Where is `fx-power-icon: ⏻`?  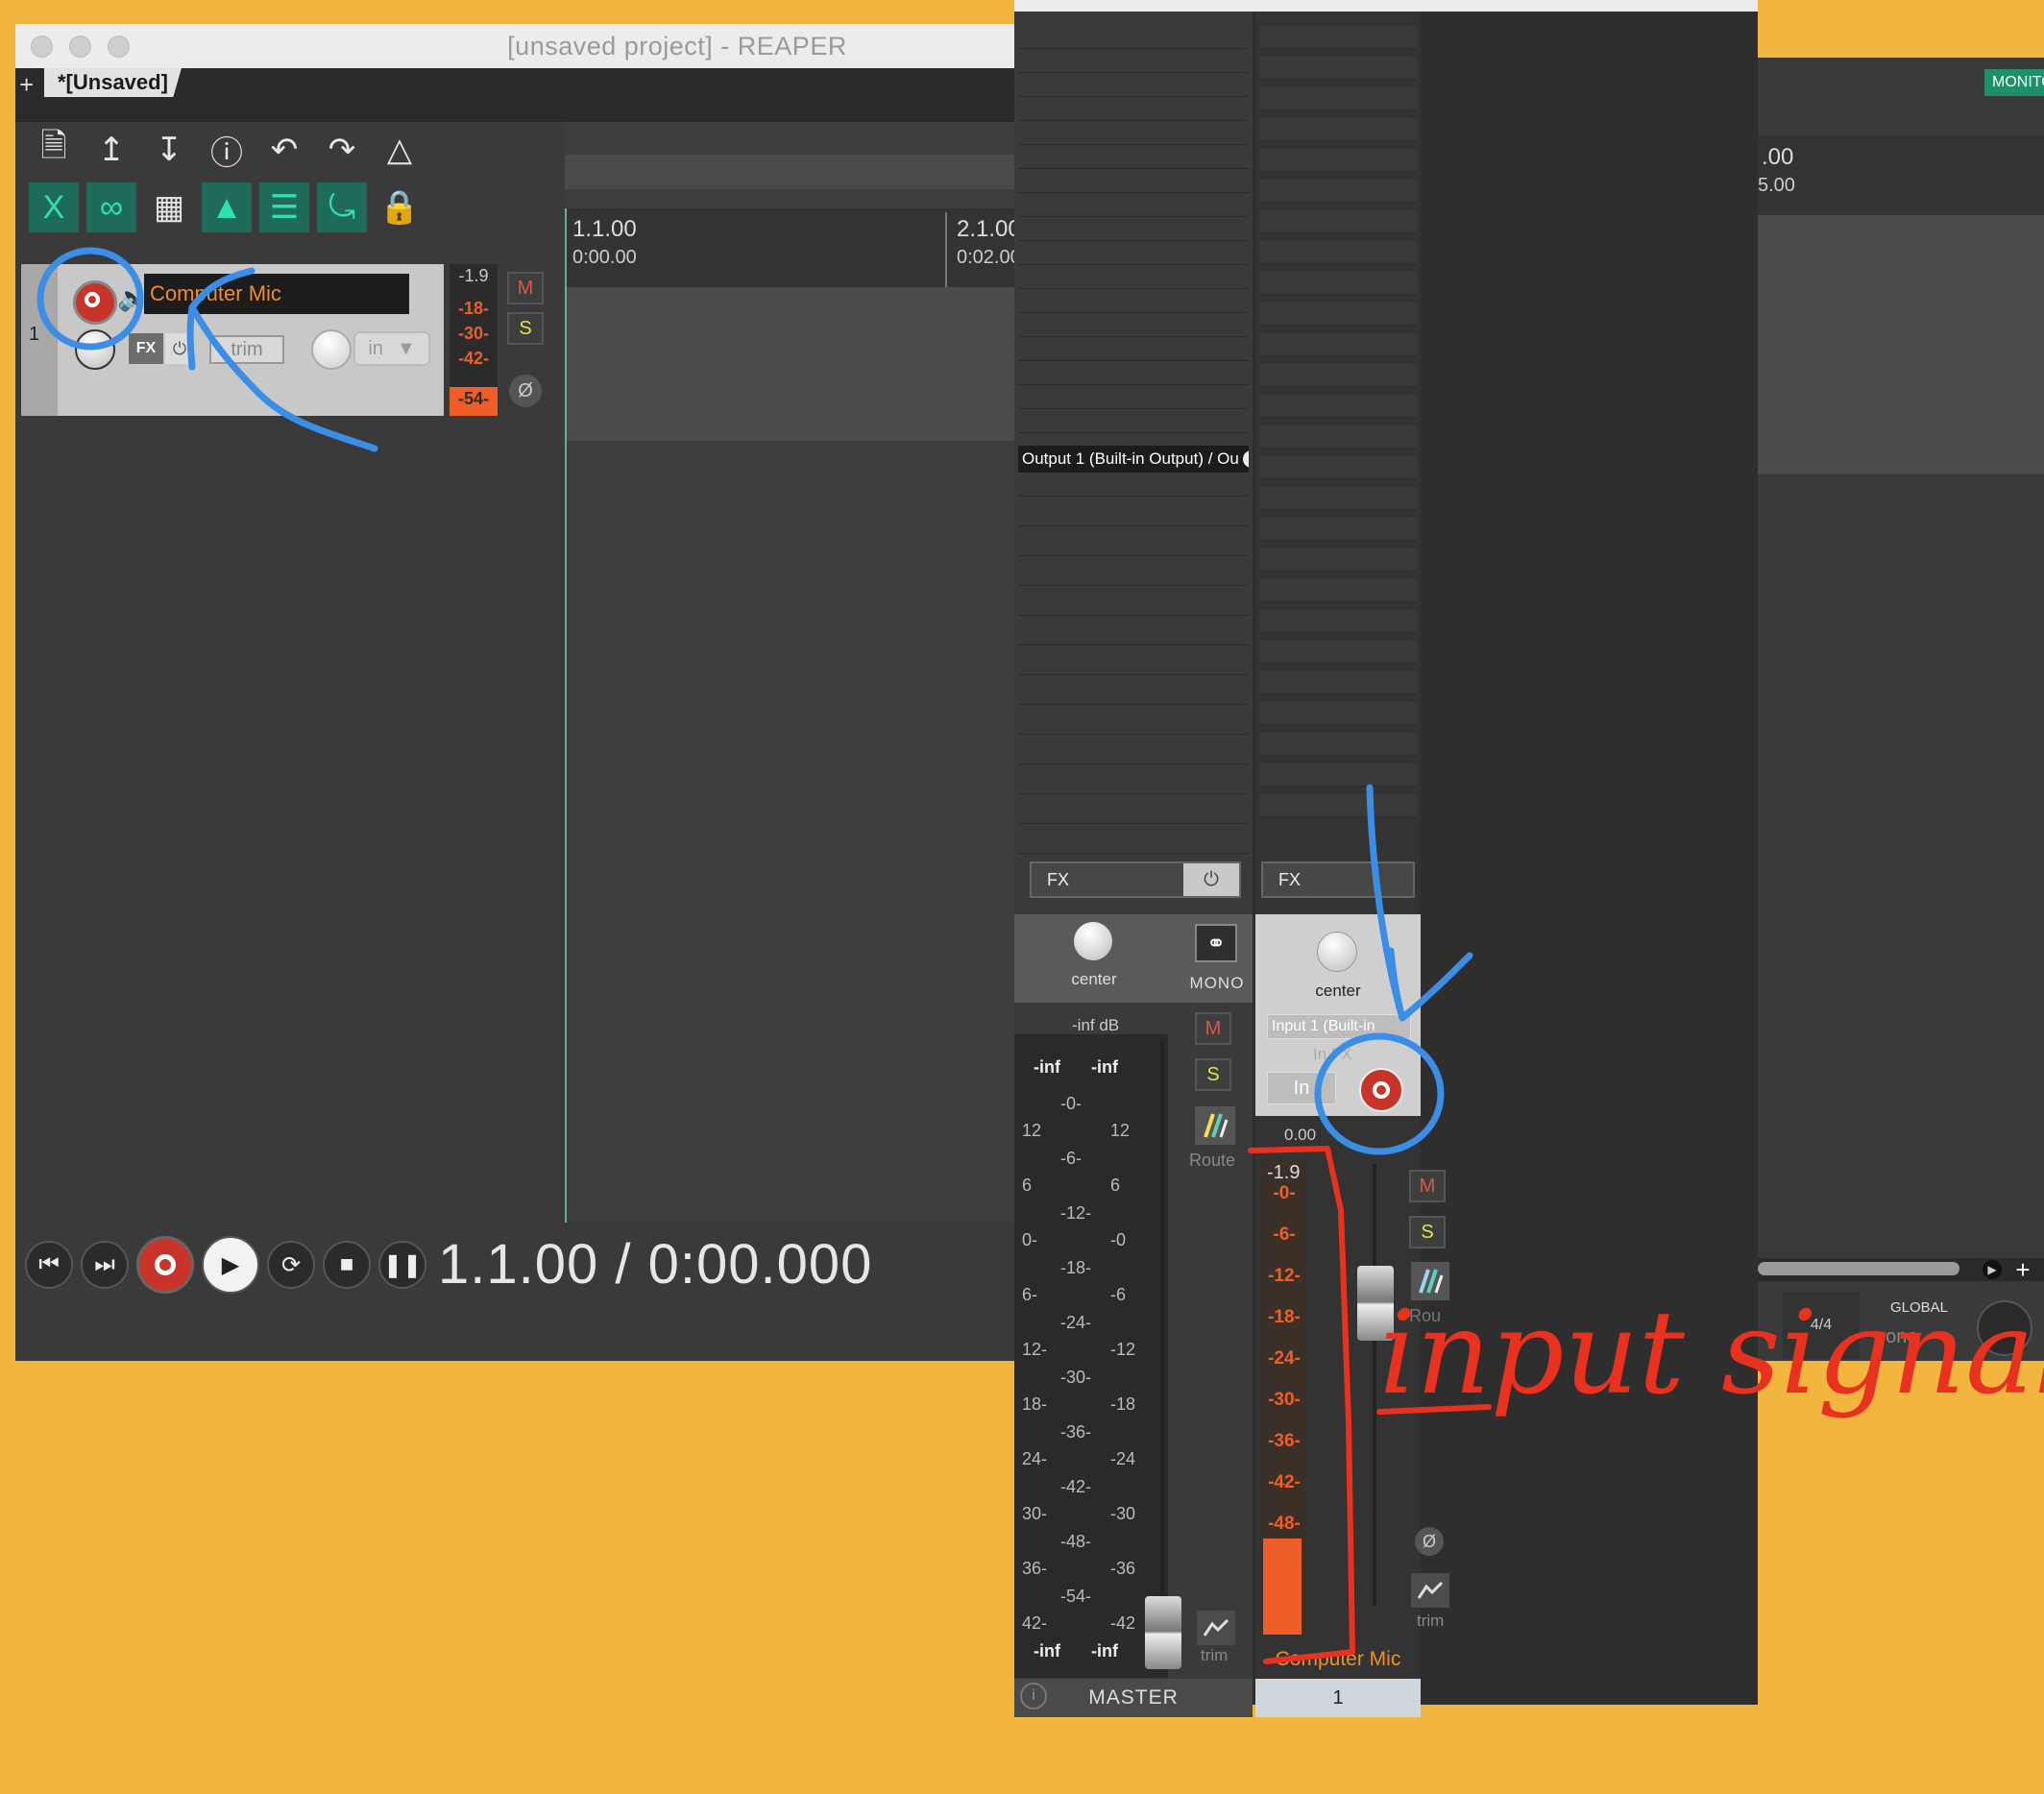 fx-power-icon: ⏻ is located at coordinates (179, 349).